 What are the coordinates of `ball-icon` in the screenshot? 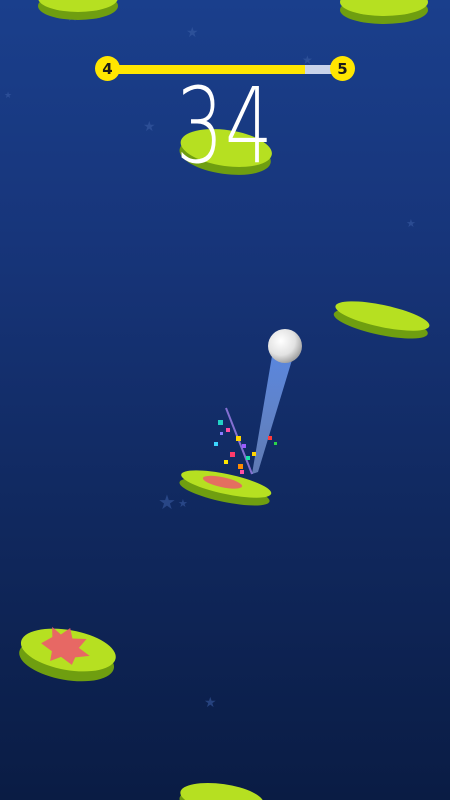 It's located at (285, 346).